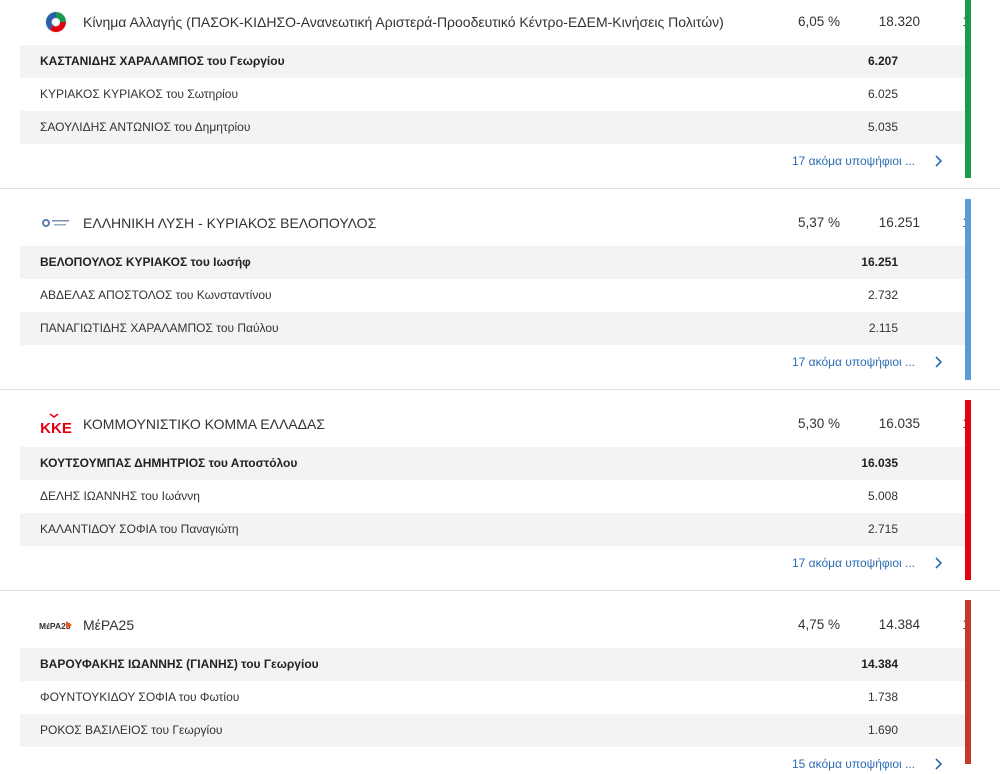  Describe the element at coordinates (56, 625) in the screenshot. I see `mera25-logo: ΜέΡΑ25` at that location.